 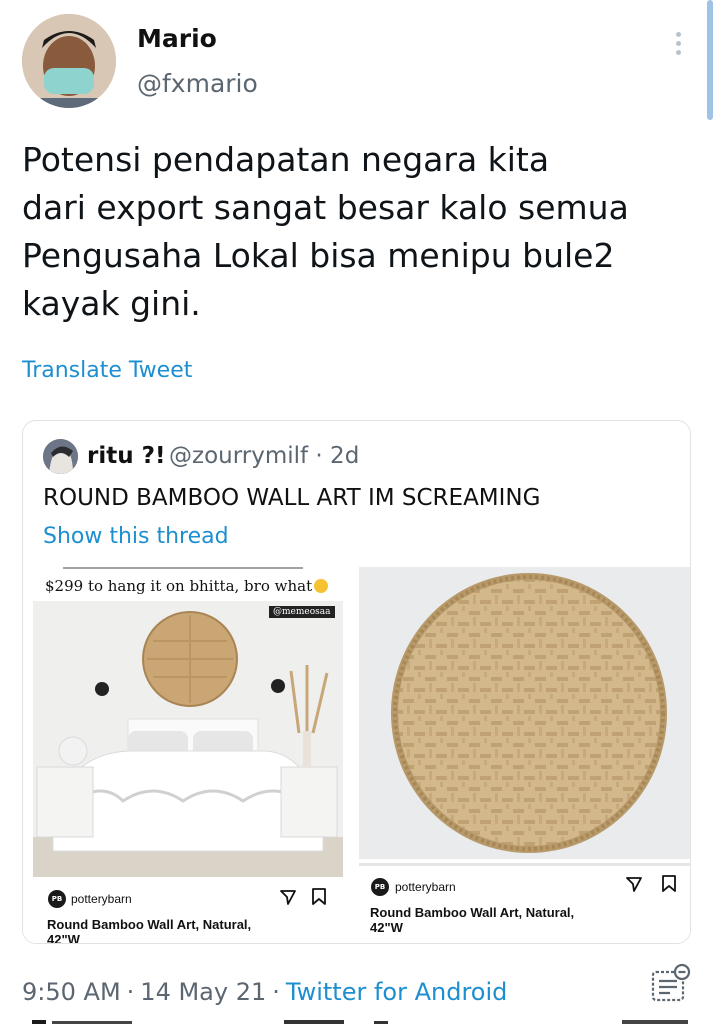 What do you see at coordinates (357, 62) in the screenshot?
I see `tweet-header: Mario @fxmario` at bounding box center [357, 62].